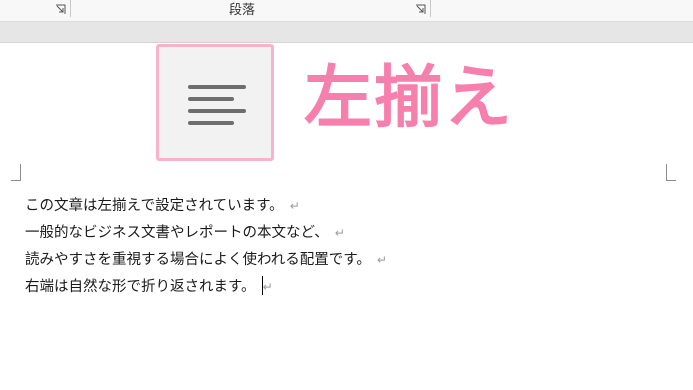 The image size is (693, 390). Describe the element at coordinates (60, 9) in the screenshot. I see `dialog-launcher-icon` at that location.